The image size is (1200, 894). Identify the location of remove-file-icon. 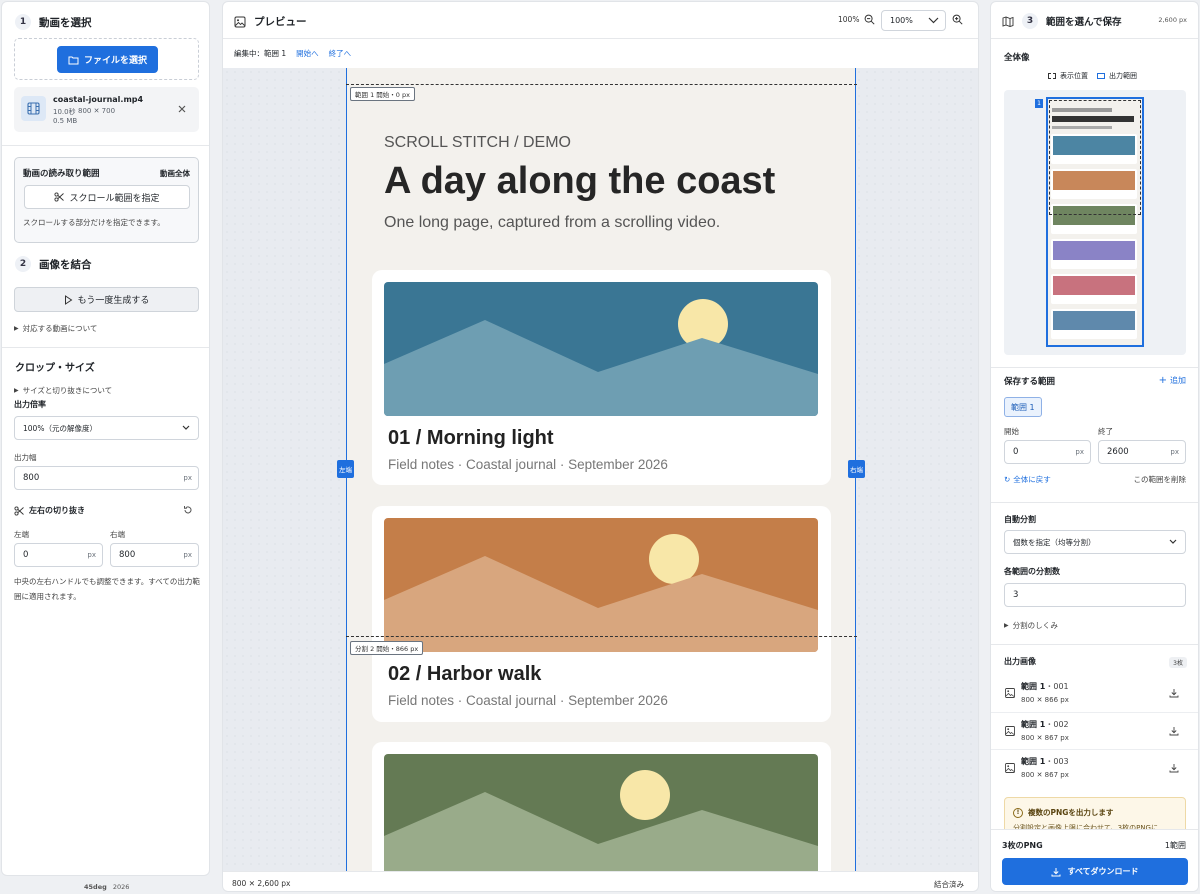
(182, 109).